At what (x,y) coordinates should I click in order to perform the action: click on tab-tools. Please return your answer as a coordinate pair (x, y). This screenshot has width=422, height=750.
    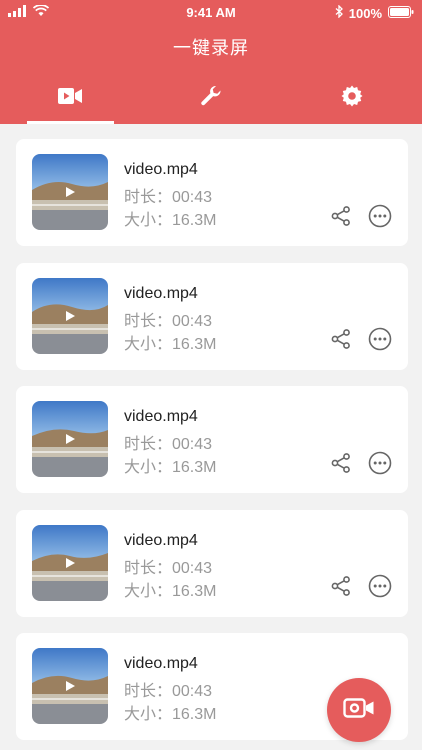
    Looking at the image, I should click on (211, 98).